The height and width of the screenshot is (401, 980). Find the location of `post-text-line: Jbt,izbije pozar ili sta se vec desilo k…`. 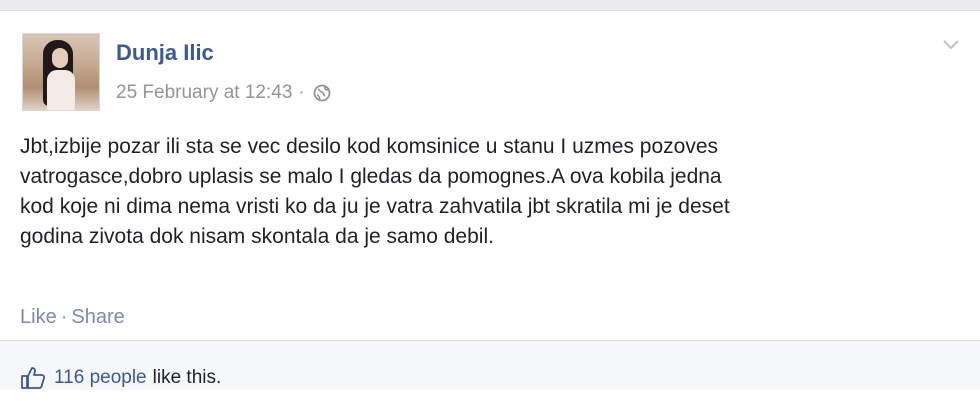

post-text-line: Jbt,izbije pozar ili sta se vec desilo k… is located at coordinates (369, 146).